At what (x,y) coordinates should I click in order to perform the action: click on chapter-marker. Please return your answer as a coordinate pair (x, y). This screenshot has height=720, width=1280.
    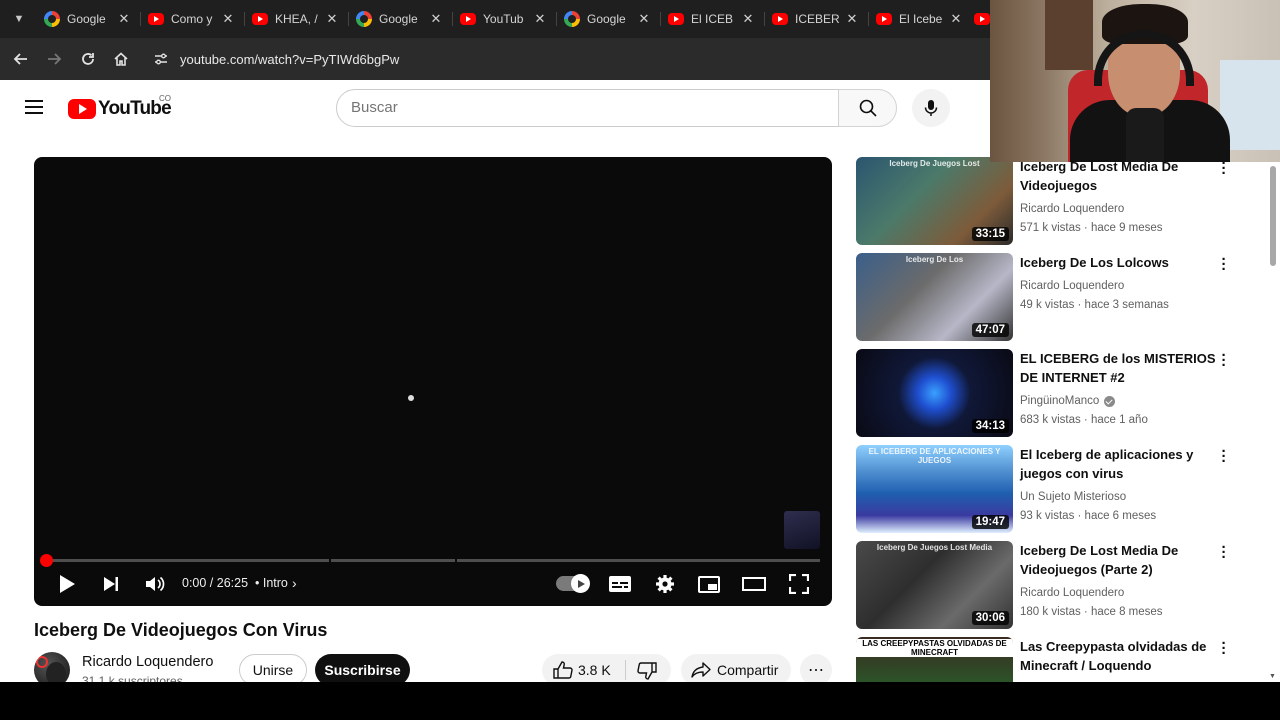
    Looking at the image, I should click on (456, 560).